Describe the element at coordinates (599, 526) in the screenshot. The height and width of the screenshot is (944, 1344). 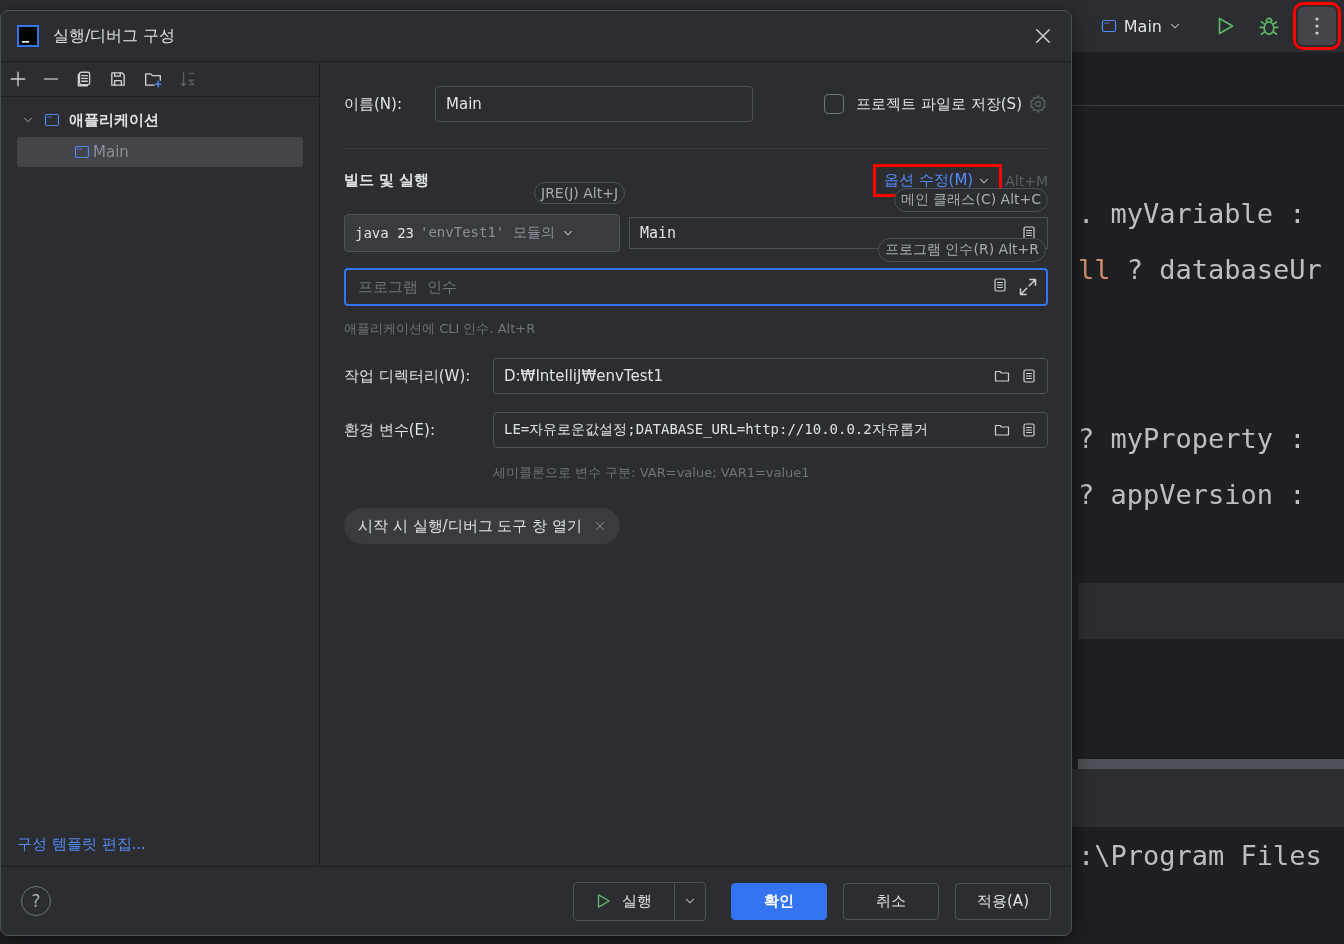
I see `remove-icon` at that location.